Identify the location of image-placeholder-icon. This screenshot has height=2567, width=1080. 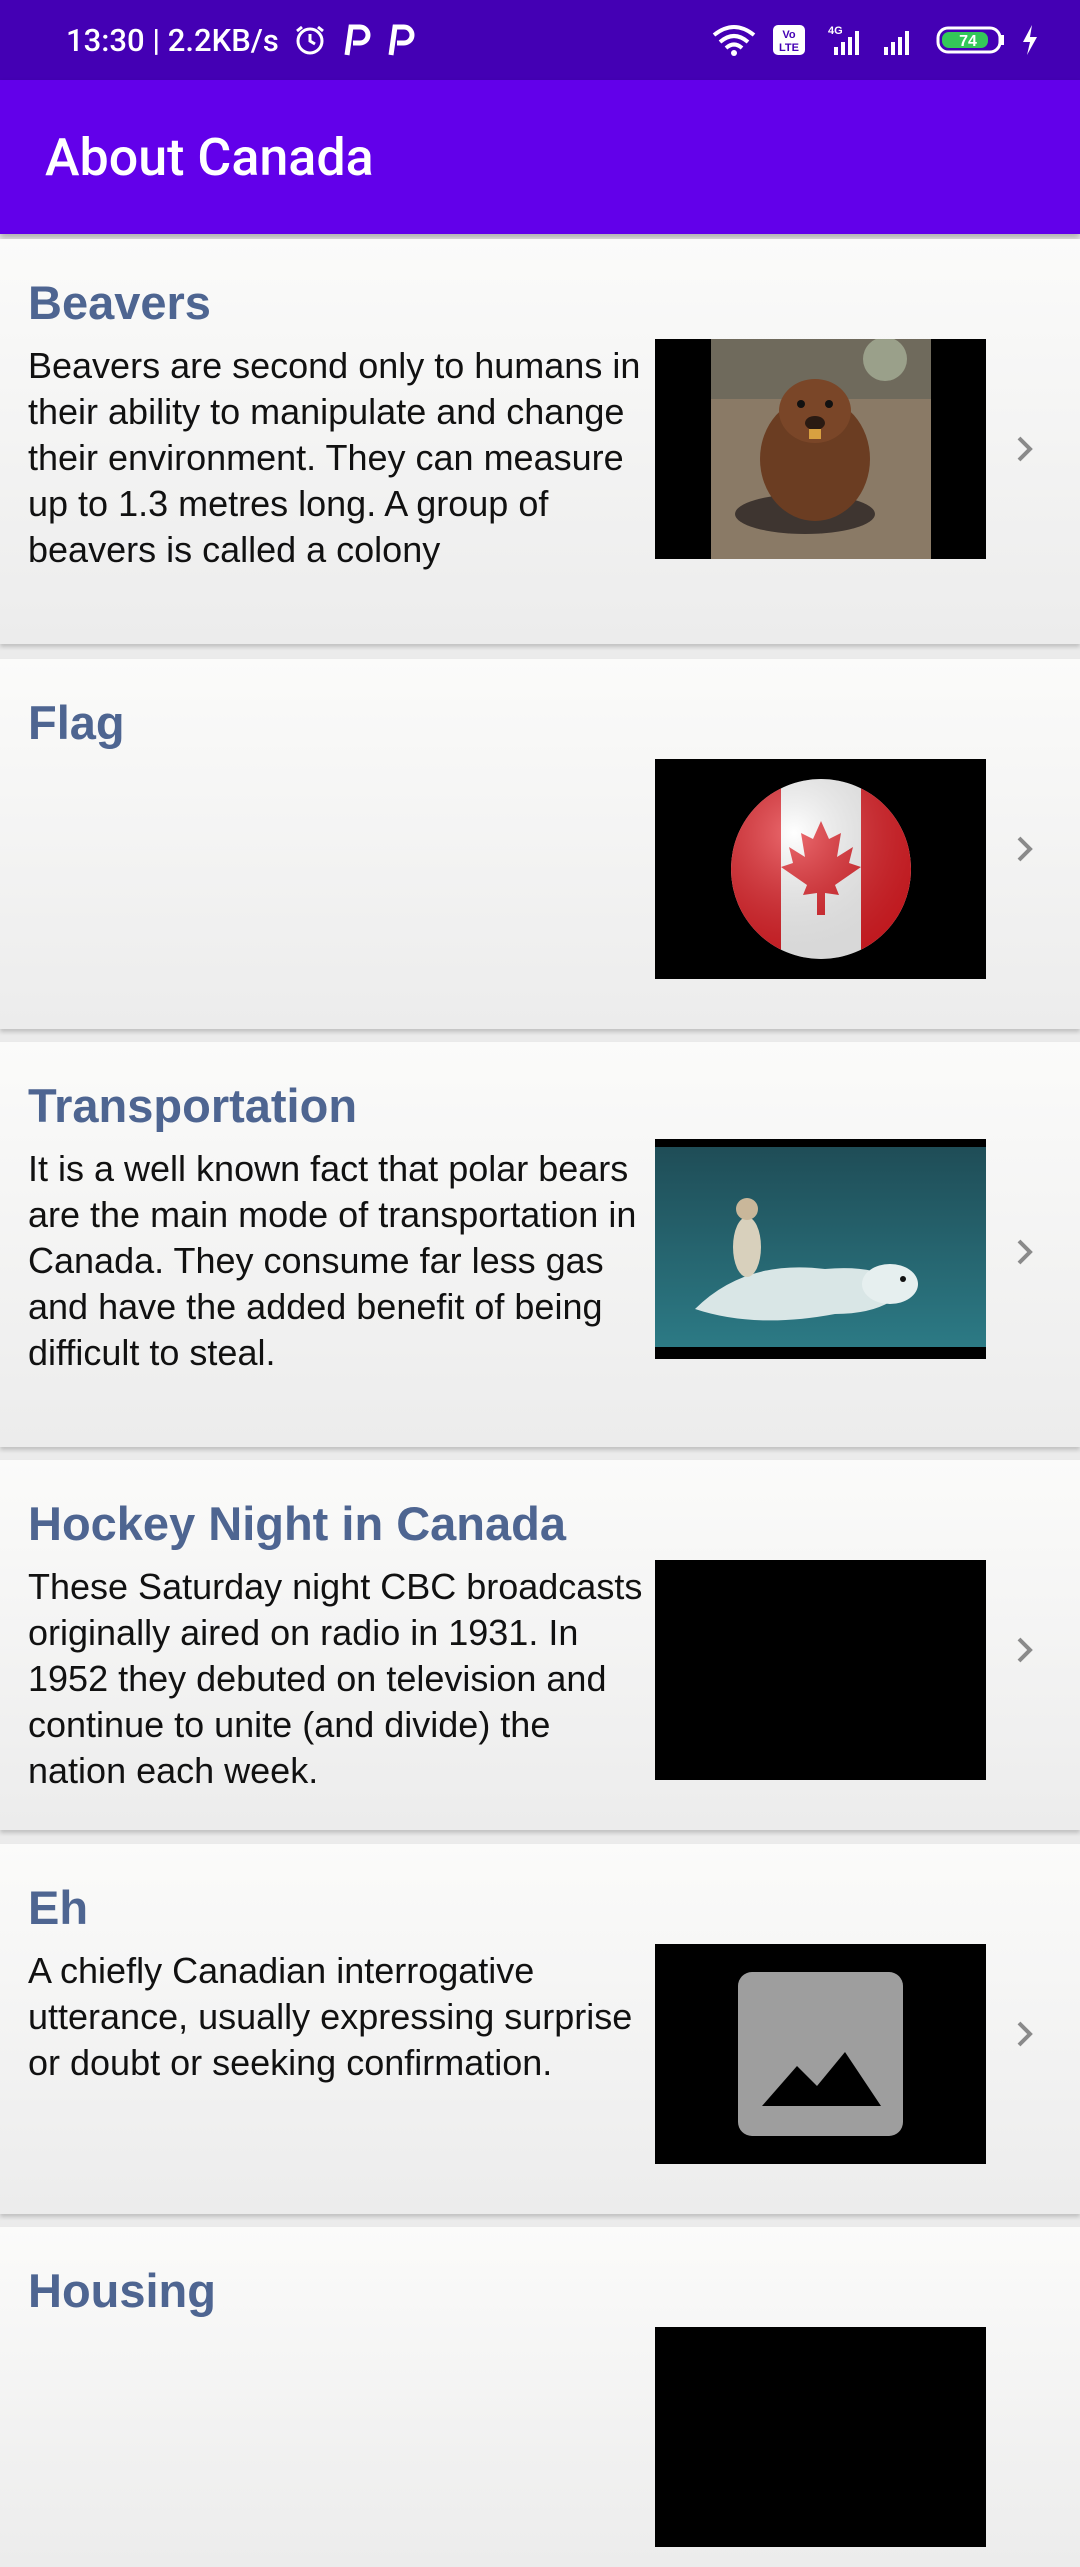
(820, 2054).